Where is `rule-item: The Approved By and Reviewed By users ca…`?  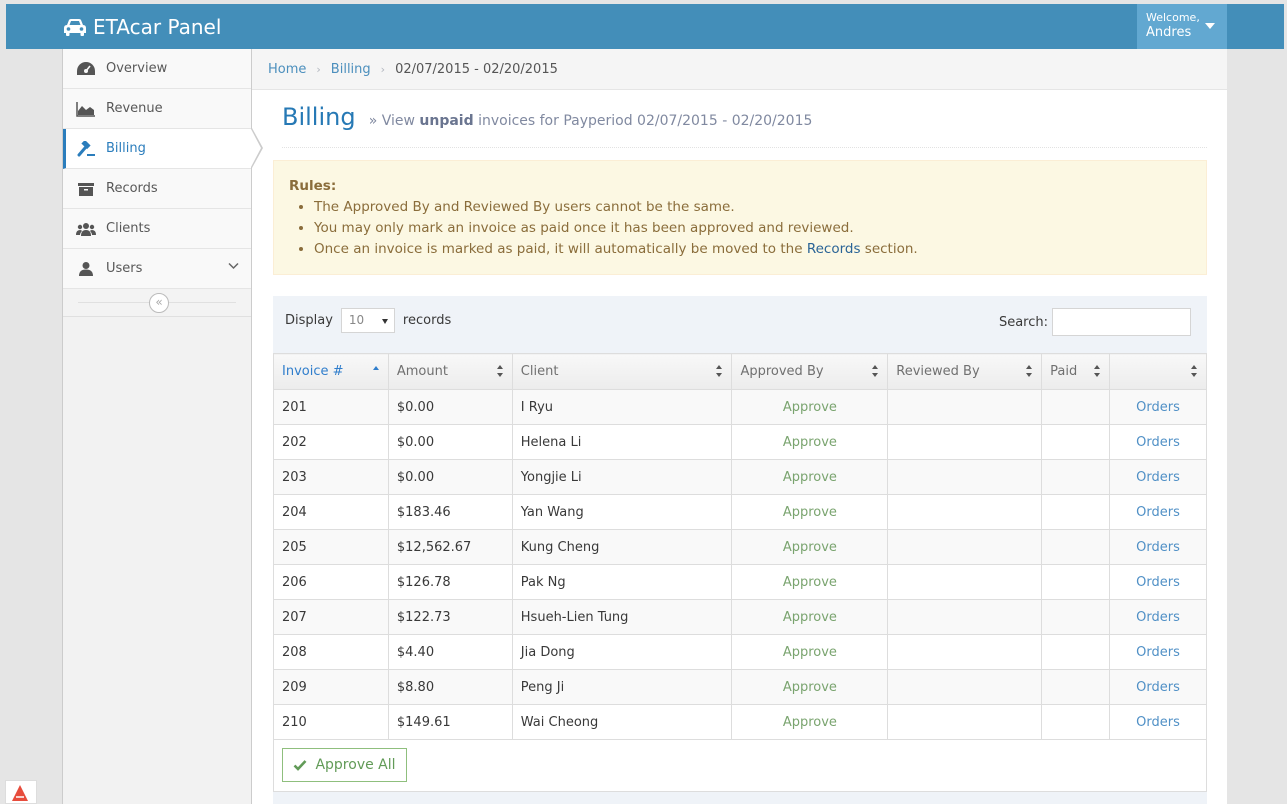 rule-item: The Approved By and Reviewed By users ca… is located at coordinates (752, 207).